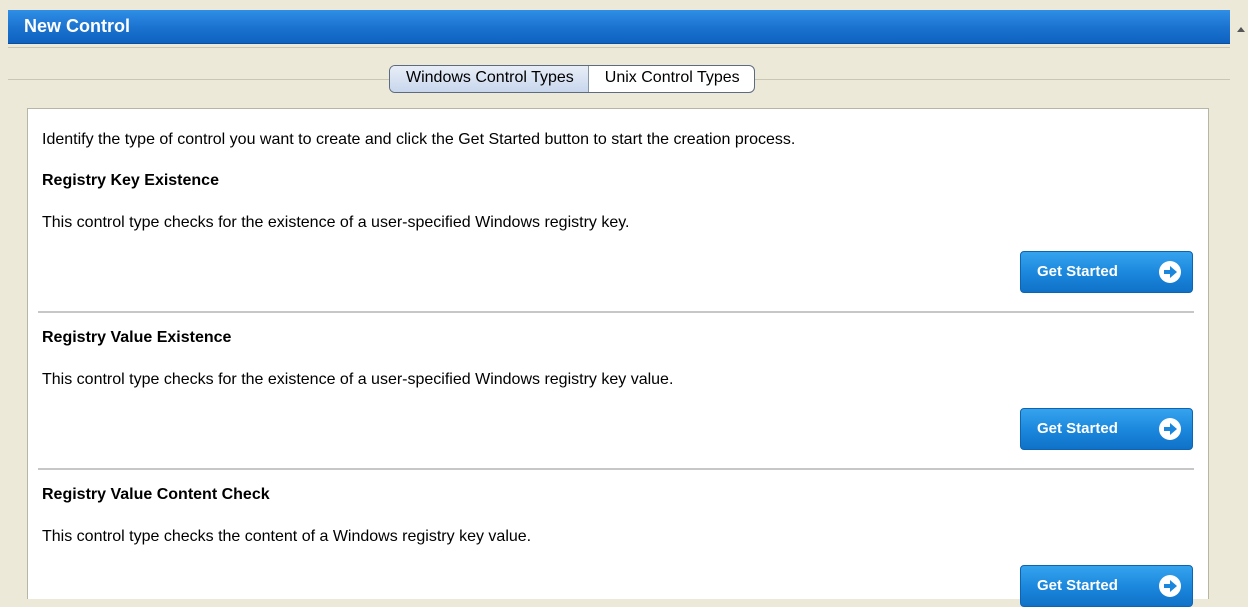 This screenshot has width=1248, height=607. Describe the element at coordinates (137, 337) in the screenshot. I see `control-heading: Registry Value Existence` at that location.